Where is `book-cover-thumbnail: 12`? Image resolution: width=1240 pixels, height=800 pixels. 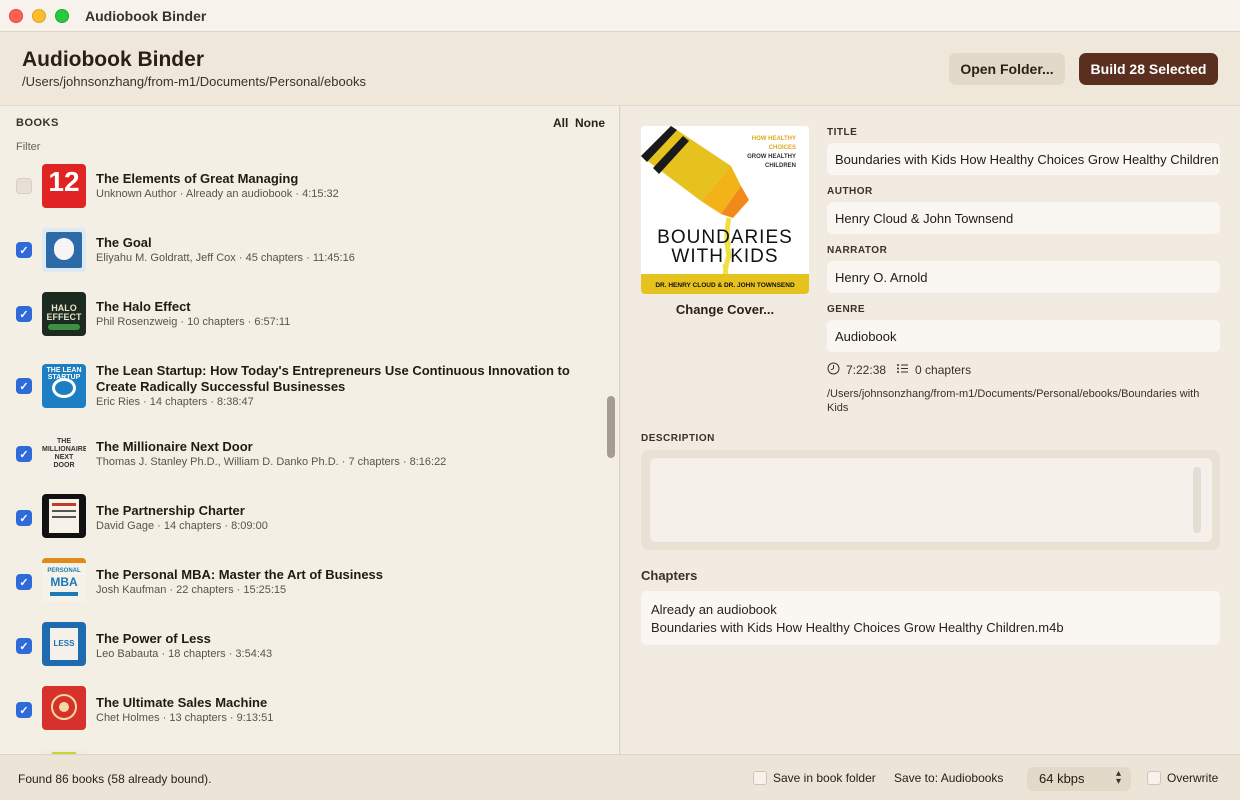
book-cover-thumbnail: 12 is located at coordinates (64, 186).